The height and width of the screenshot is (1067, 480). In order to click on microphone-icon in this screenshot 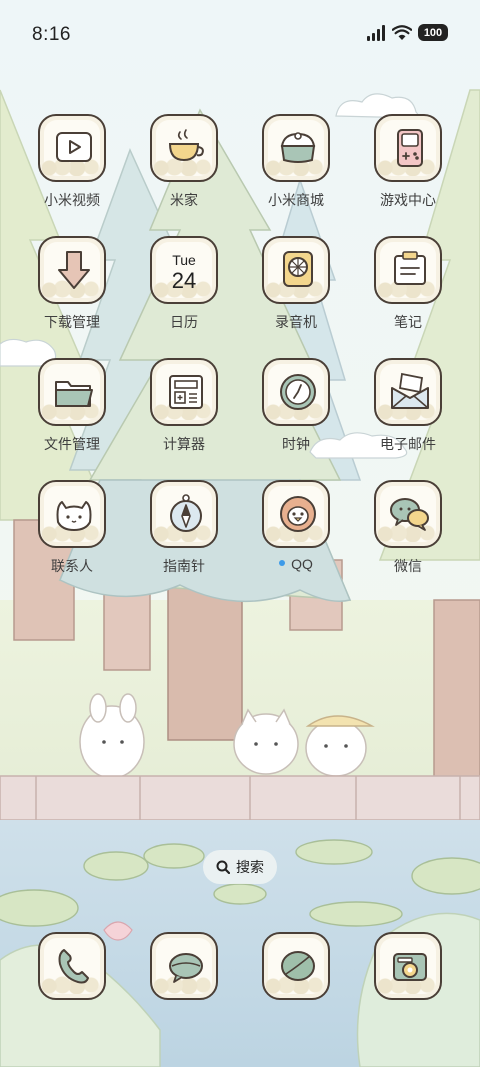, I will do `click(298, 269)`.